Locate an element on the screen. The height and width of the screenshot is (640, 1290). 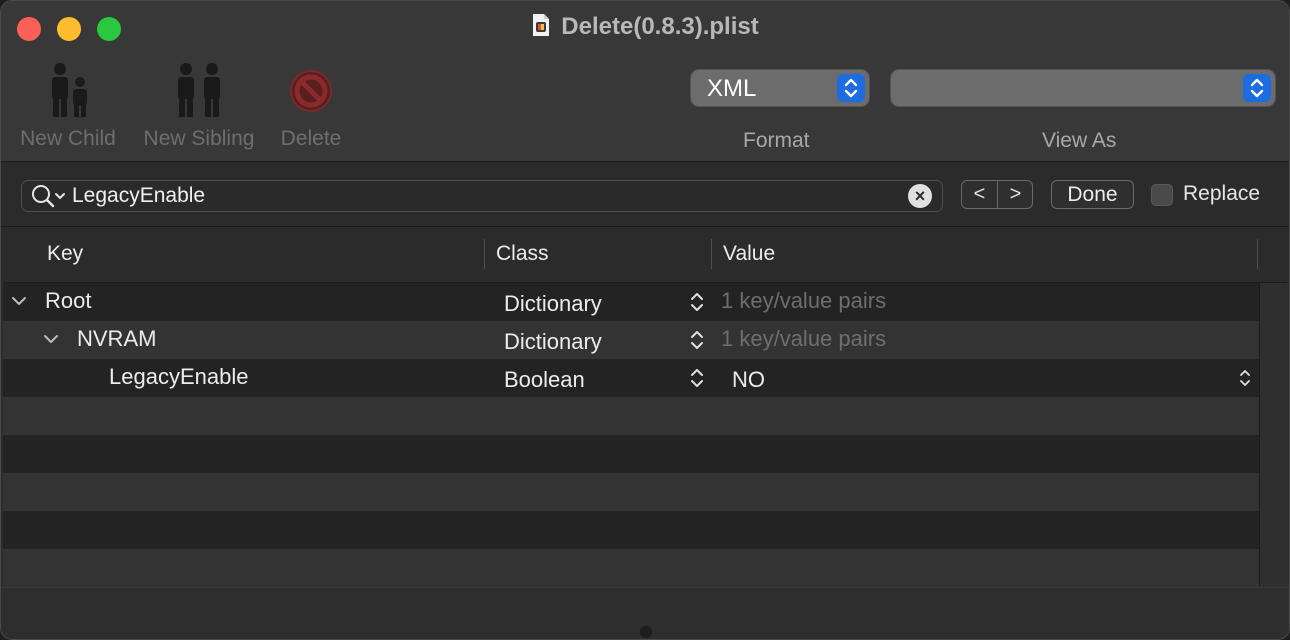
value-stepper-icon is located at coordinates (1247, 379).